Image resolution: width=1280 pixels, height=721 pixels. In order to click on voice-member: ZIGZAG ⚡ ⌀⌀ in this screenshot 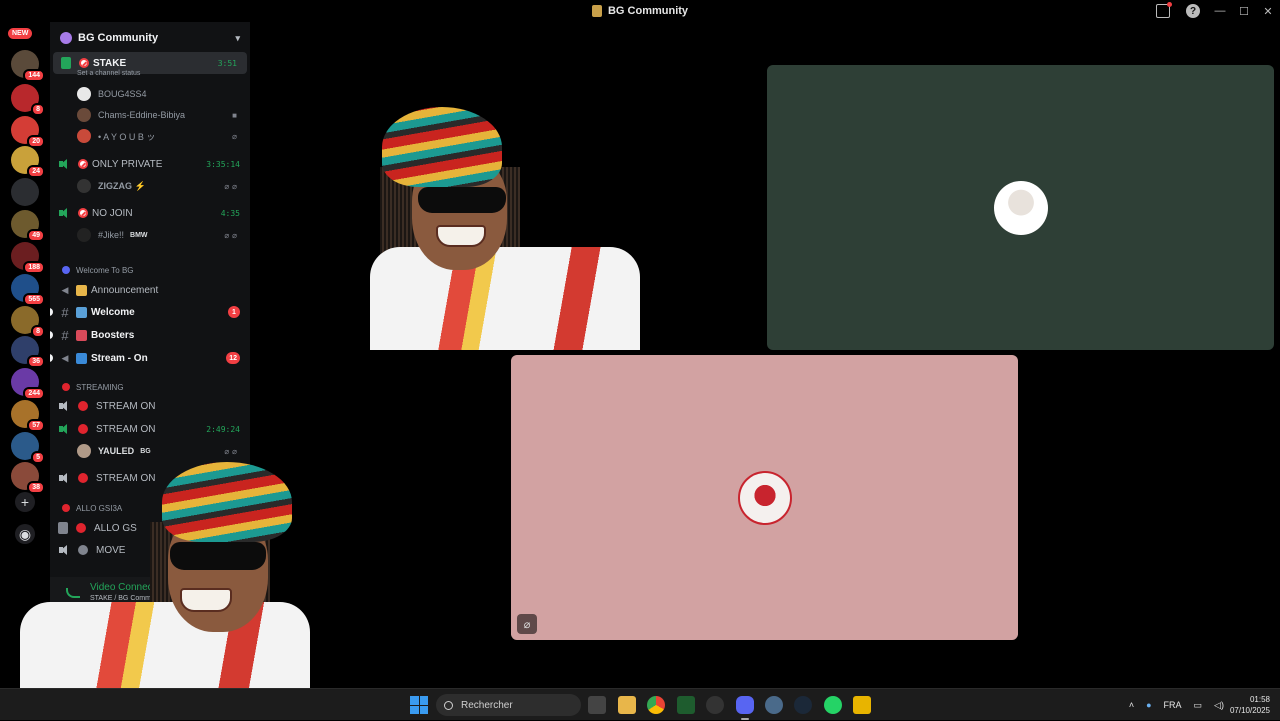, I will do `click(150, 186)`.